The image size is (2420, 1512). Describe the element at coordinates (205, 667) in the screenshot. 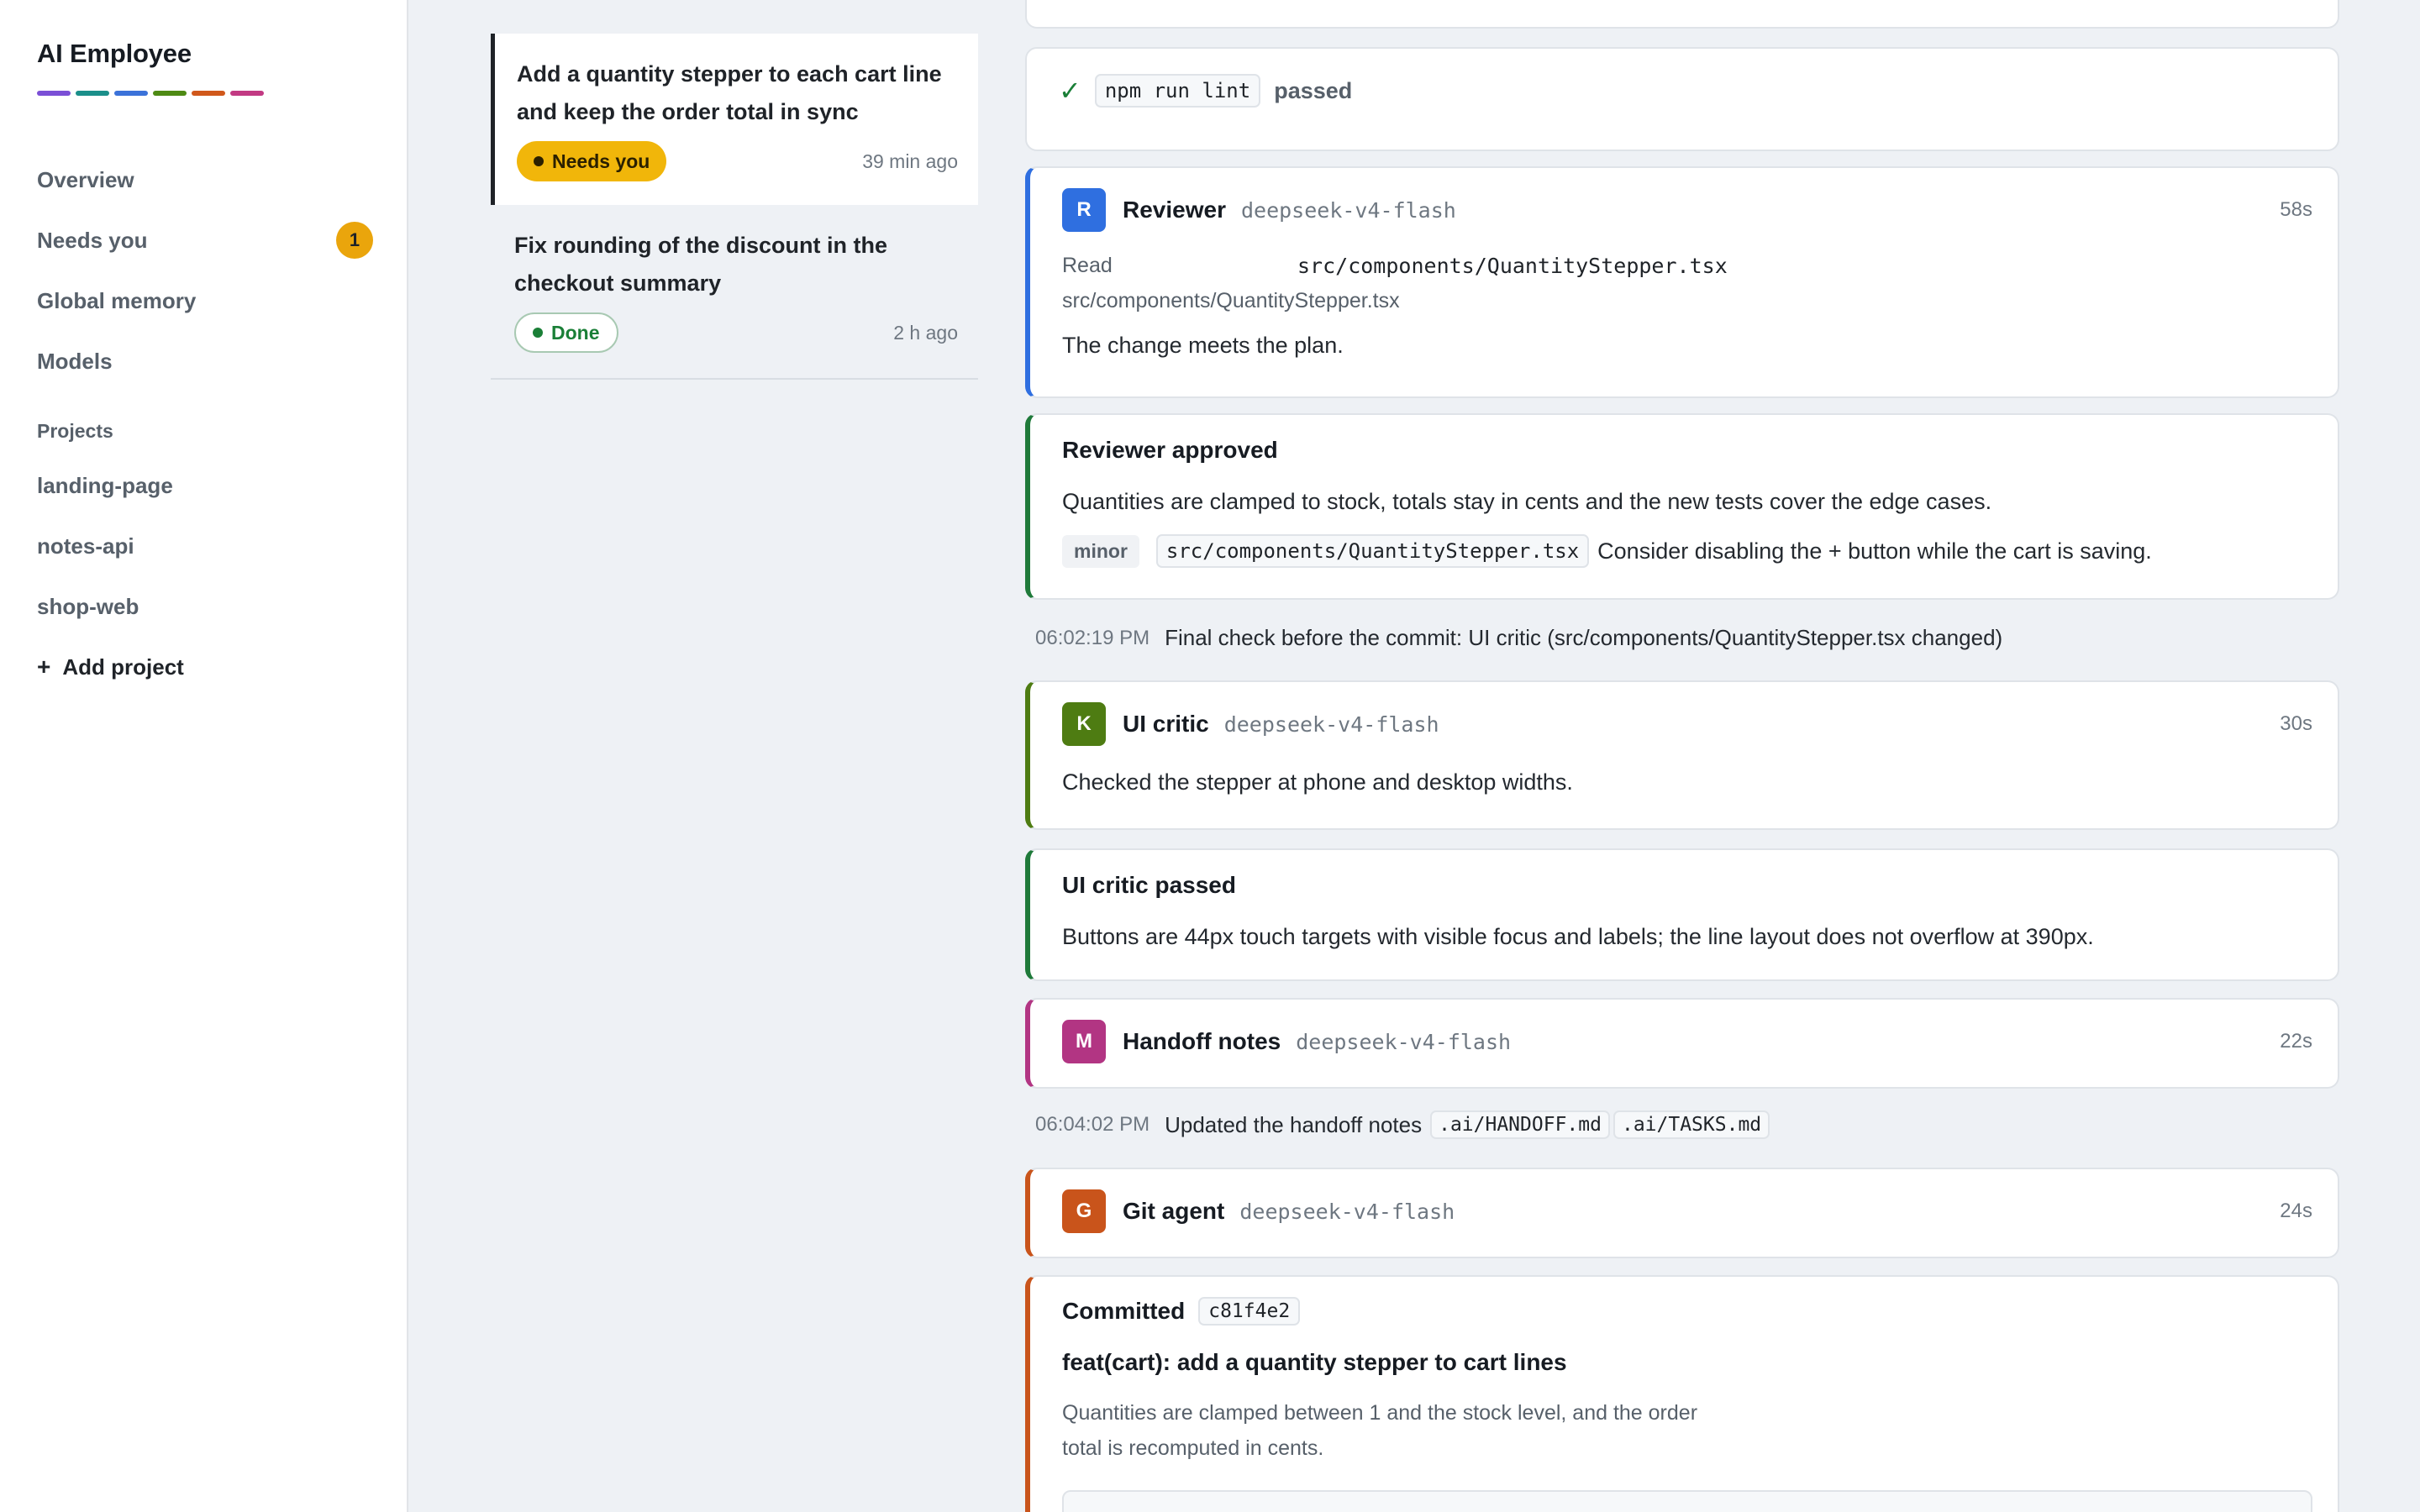

I see `add-project-button: + Add project` at that location.